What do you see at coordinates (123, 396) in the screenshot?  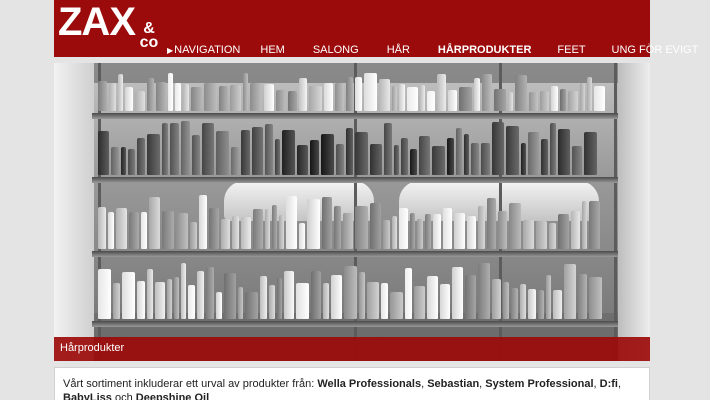 I see `conjunction: och` at bounding box center [123, 396].